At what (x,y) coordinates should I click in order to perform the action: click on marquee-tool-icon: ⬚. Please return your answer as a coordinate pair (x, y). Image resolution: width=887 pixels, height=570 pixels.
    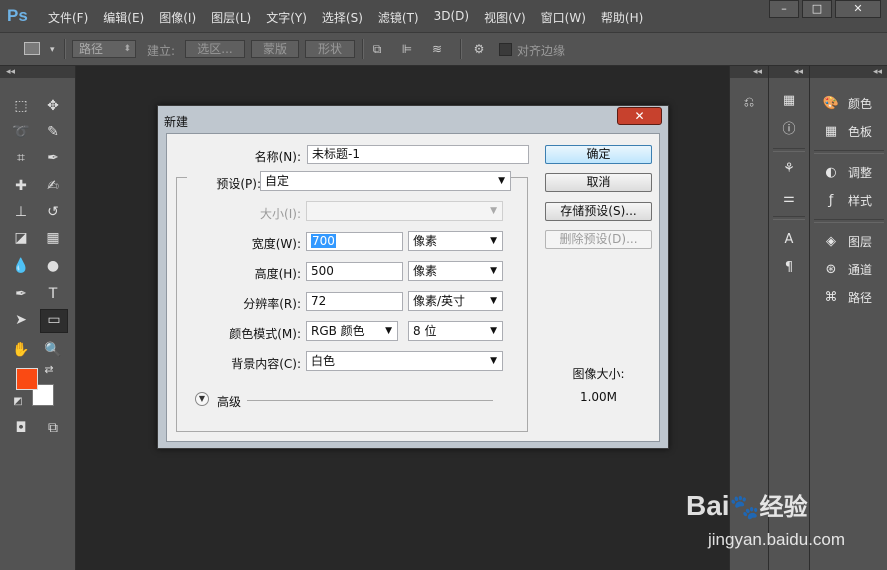
    Looking at the image, I should click on (21, 106).